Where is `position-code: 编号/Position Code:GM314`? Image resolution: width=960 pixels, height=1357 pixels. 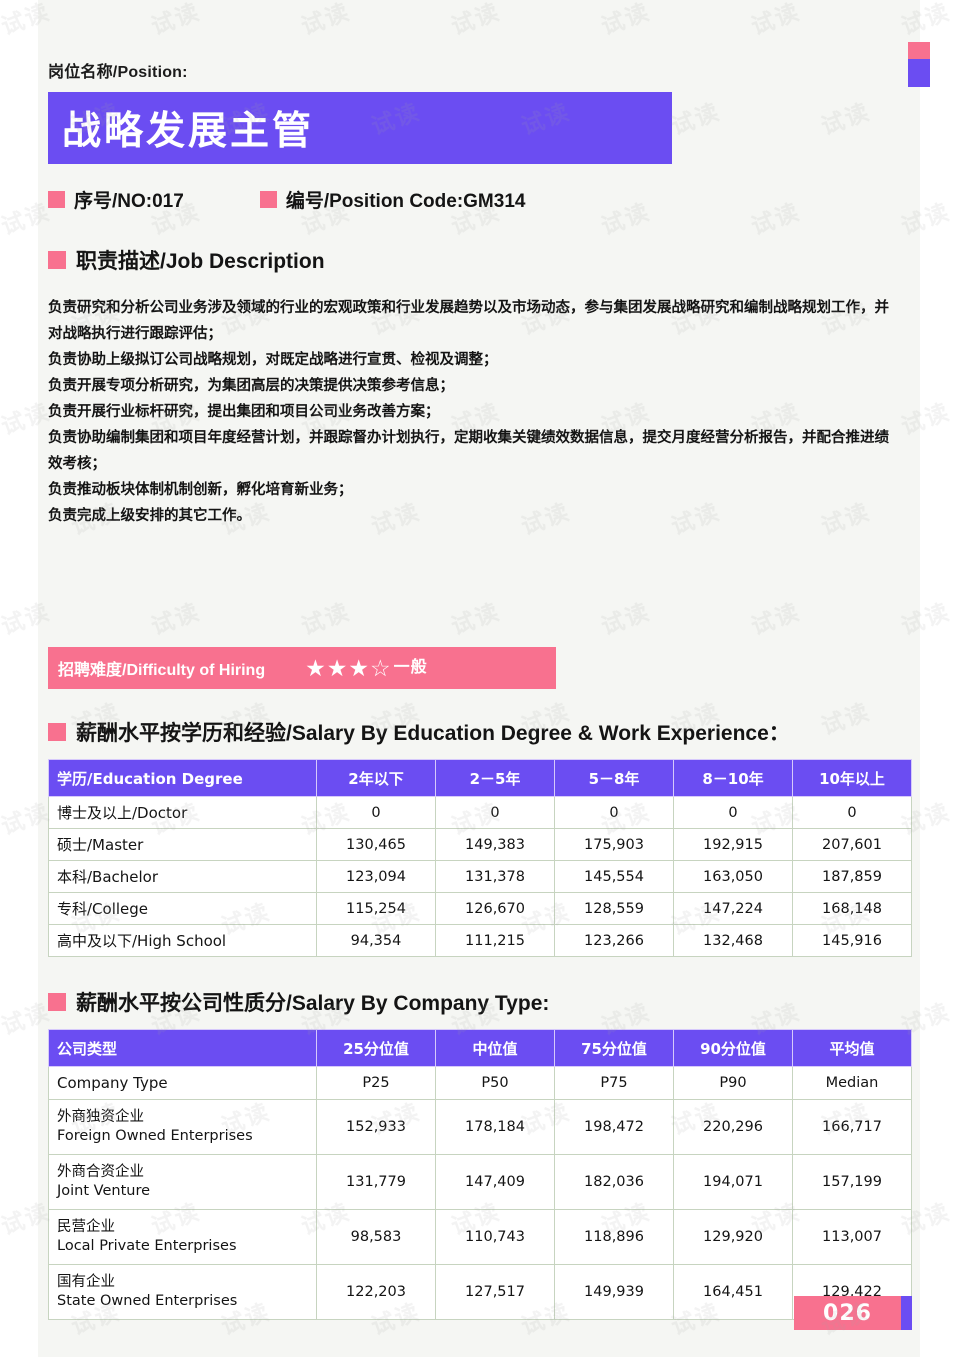
position-code: 编号/Position Code:GM314 is located at coordinates (392, 199).